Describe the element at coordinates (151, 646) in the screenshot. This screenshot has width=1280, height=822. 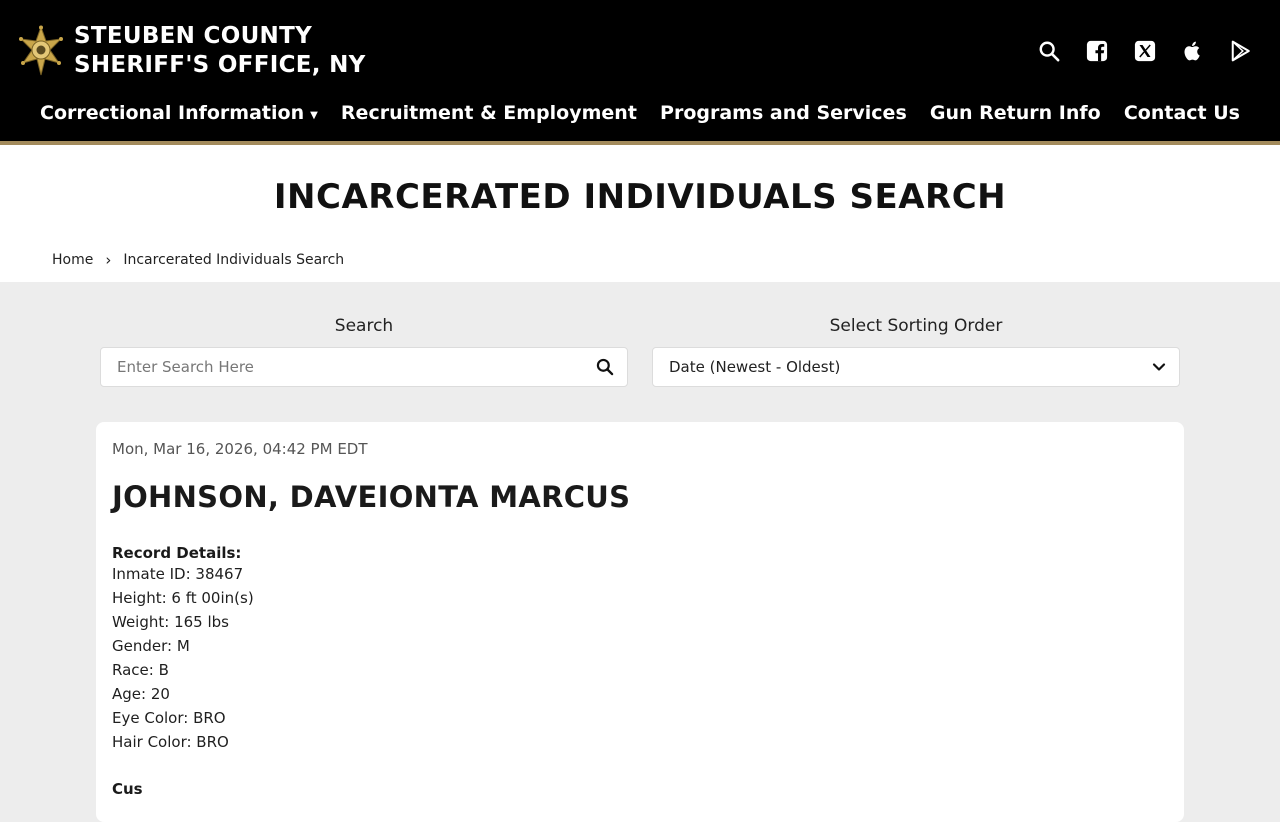
I see `detail-gender: Gender: M` at that location.